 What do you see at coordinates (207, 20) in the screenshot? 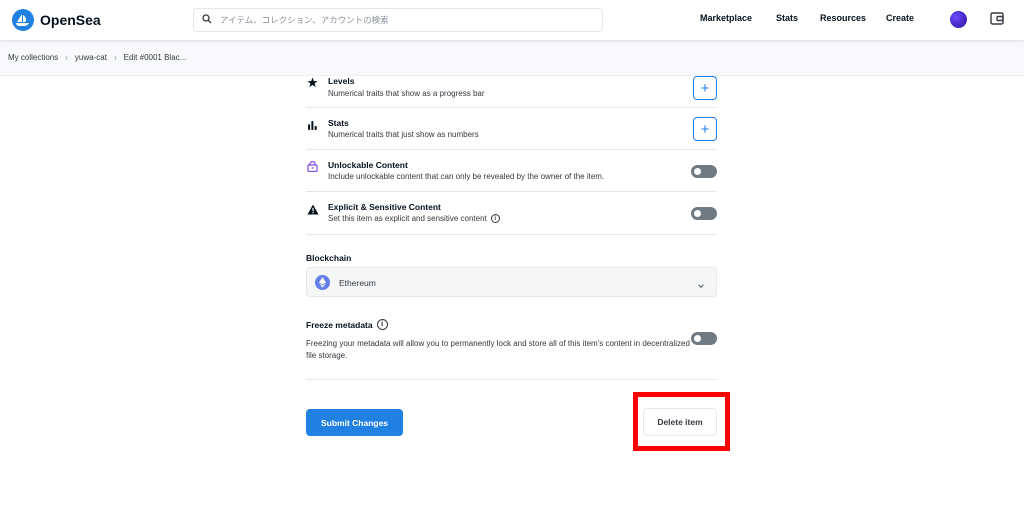
I see `search-icon` at bounding box center [207, 20].